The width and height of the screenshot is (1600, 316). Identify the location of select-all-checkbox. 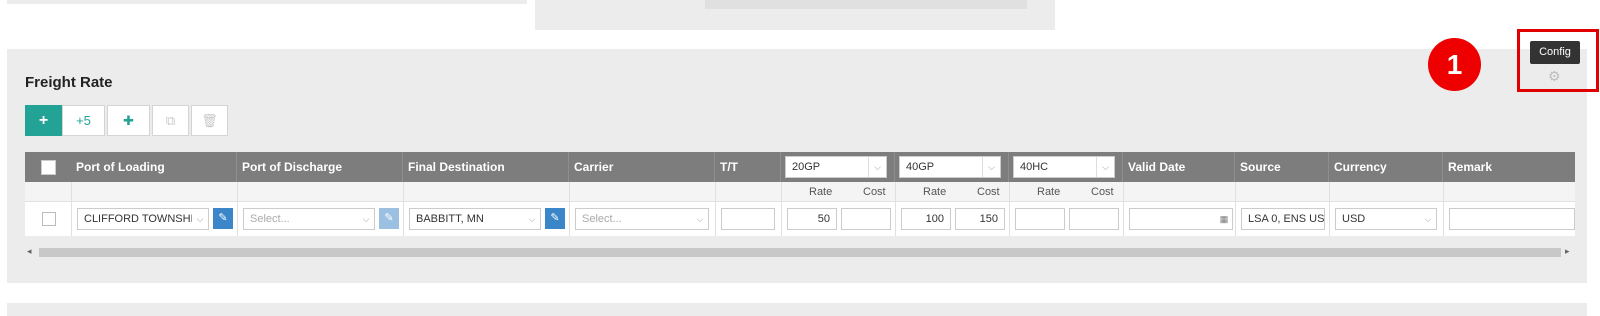
(48, 167).